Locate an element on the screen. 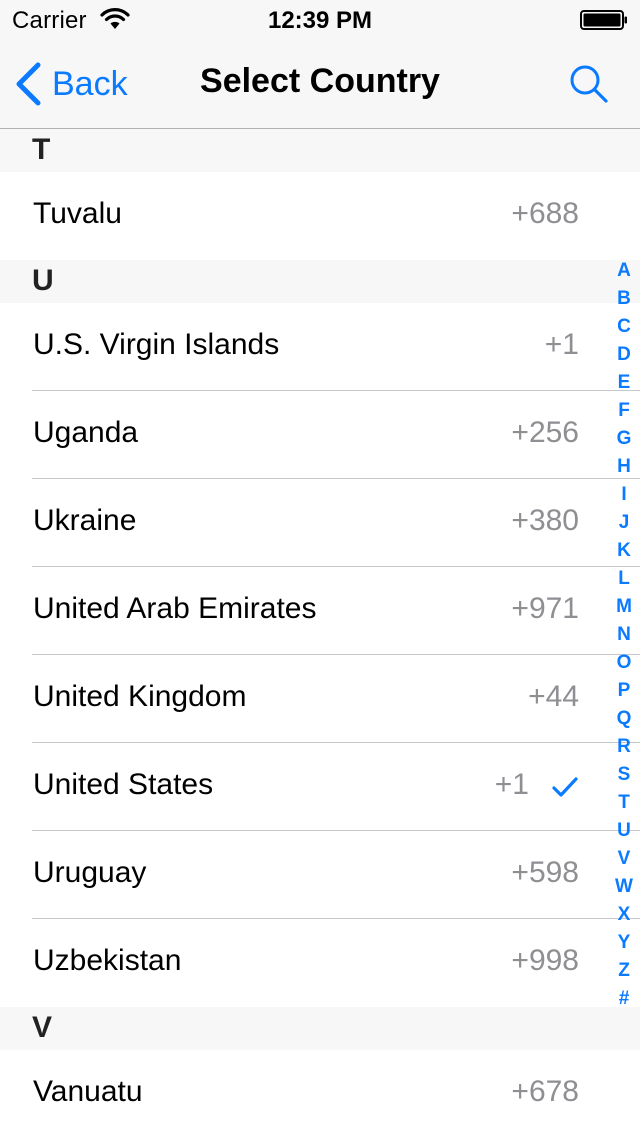 The height and width of the screenshot is (1138, 640). country-row: United Kingdom +44 is located at coordinates (320, 699).